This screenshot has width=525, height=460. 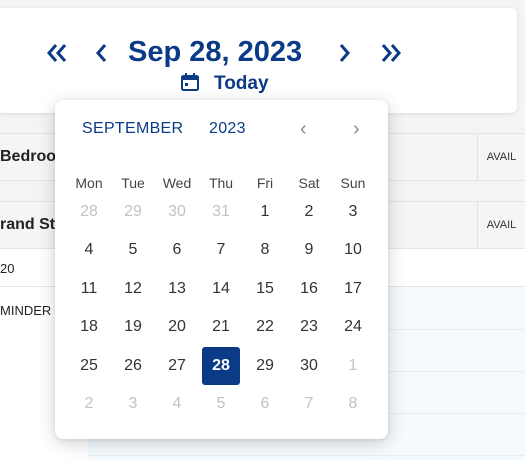 What do you see at coordinates (57, 53) in the screenshot?
I see `double-chevron-left-icon` at bounding box center [57, 53].